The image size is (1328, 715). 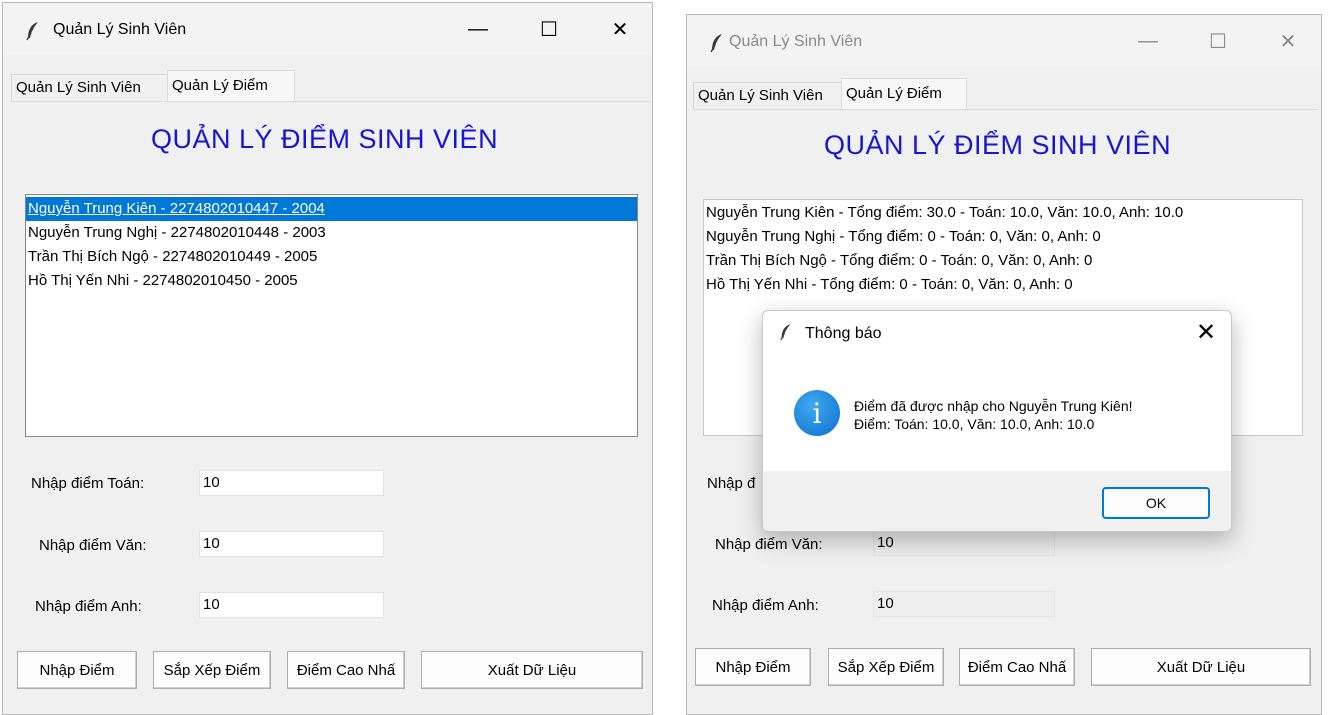 What do you see at coordinates (731, 483) in the screenshot?
I see `math-score-label: Nhập đ` at bounding box center [731, 483].